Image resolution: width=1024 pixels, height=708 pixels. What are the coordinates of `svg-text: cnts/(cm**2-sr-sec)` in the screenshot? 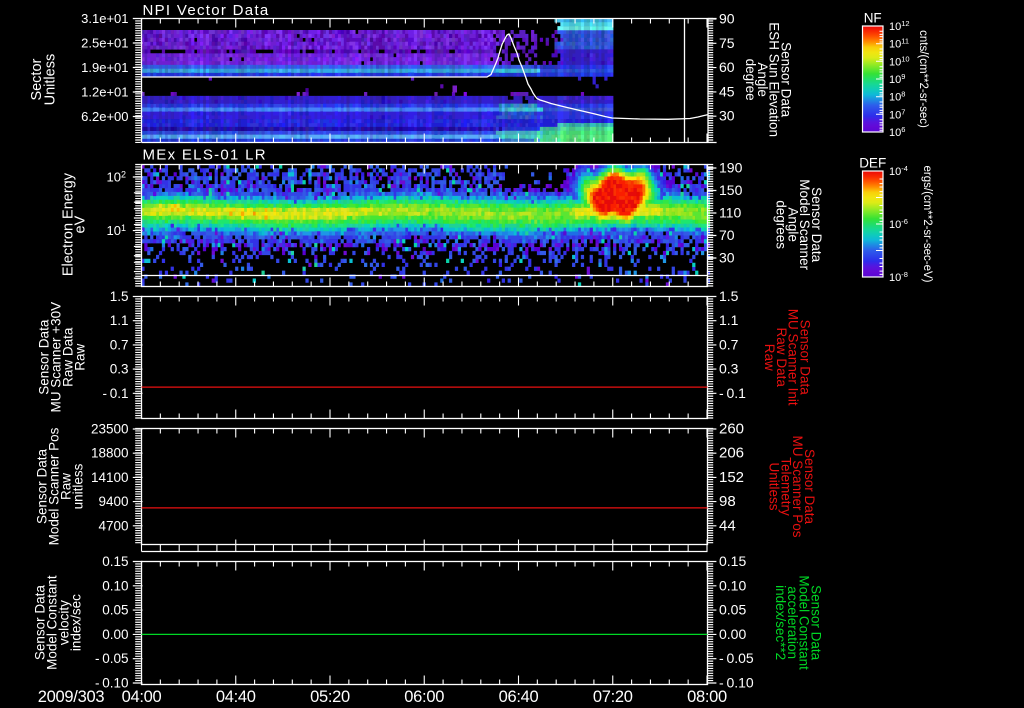 It's located at (923, 79).